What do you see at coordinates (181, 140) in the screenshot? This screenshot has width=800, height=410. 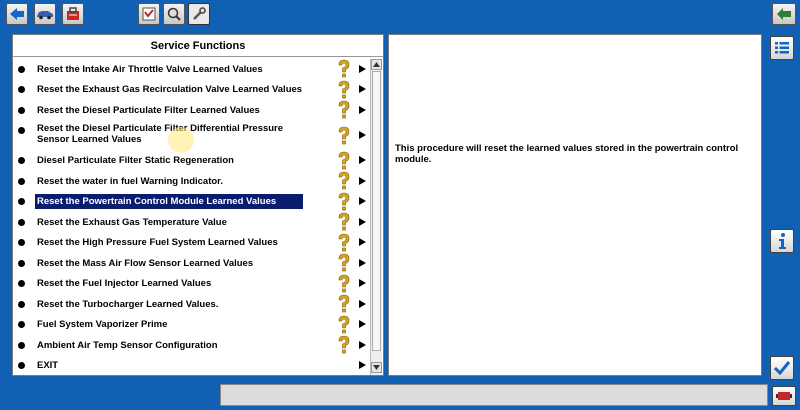 I see `cursor-highlight` at bounding box center [181, 140].